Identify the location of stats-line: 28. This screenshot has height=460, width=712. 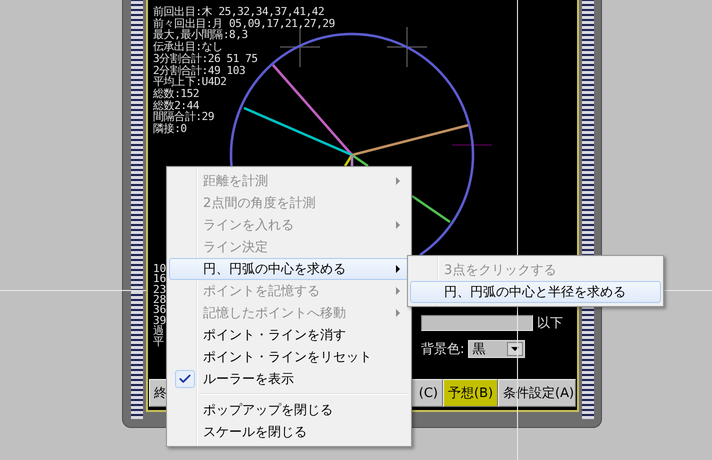
(159, 300).